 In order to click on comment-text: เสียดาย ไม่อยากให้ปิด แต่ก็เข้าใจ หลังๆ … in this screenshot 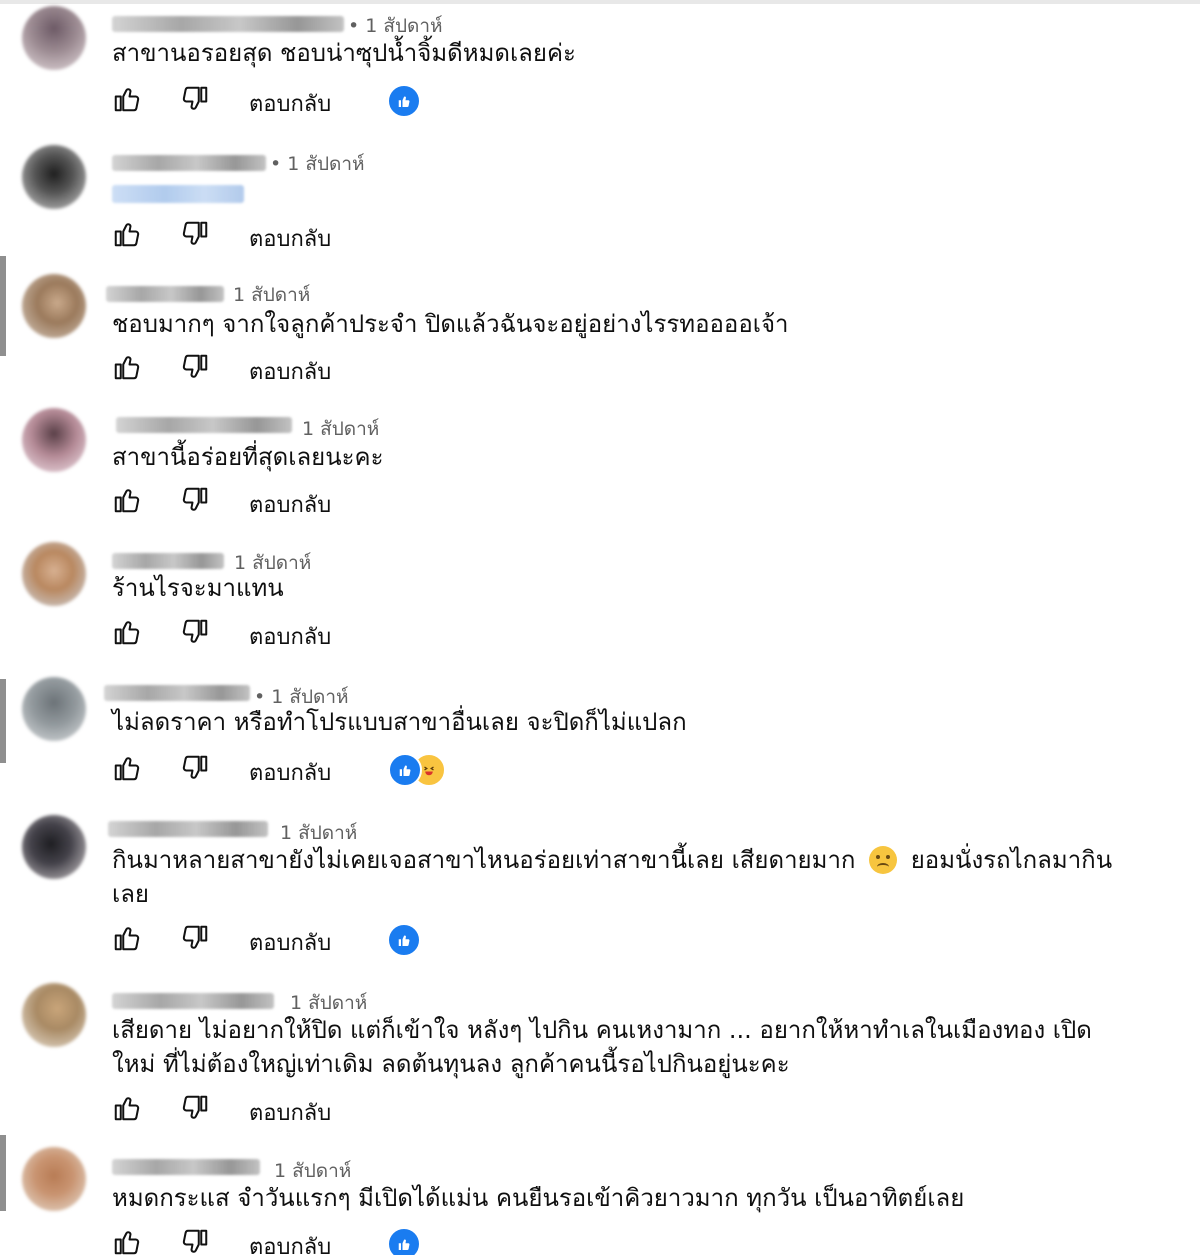, I will do `click(602, 1047)`.